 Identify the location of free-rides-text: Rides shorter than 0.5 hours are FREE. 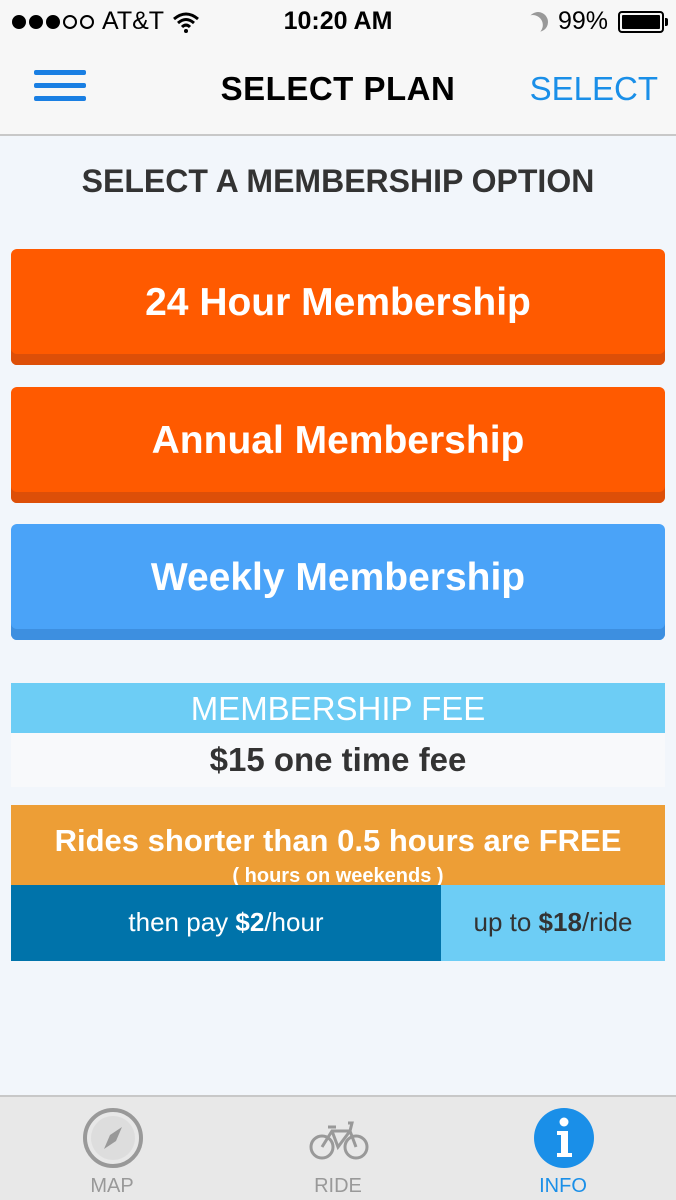
(338, 840).